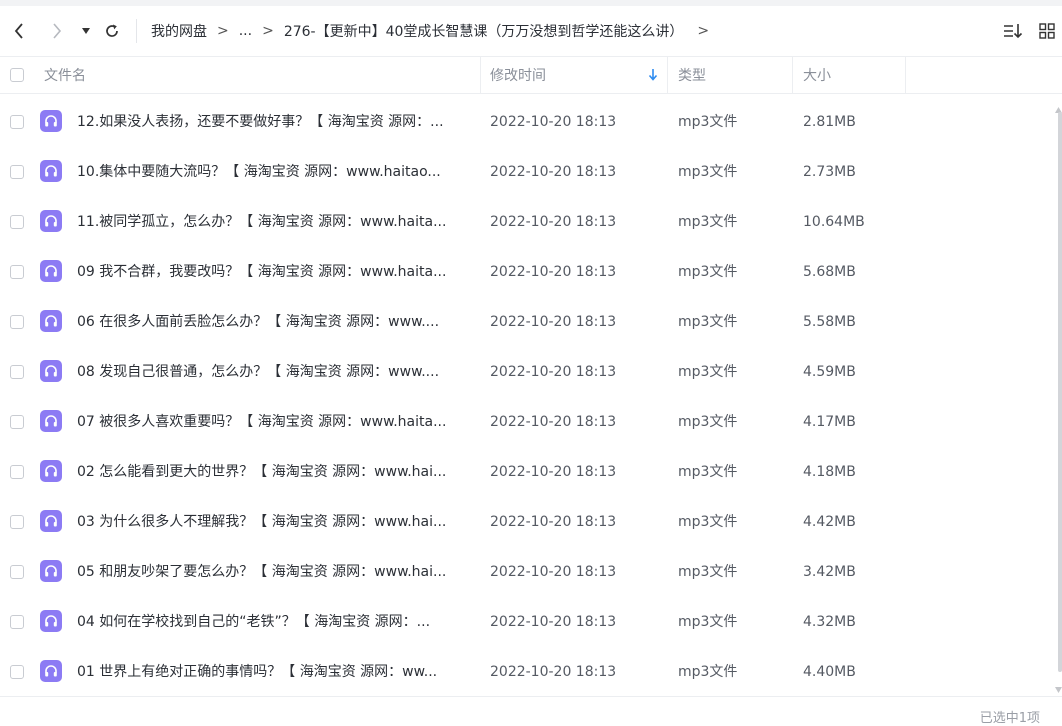 Image resolution: width=1062 pixels, height=726 pixels. I want to click on column-modified-header: 修改时间, so click(518, 75).